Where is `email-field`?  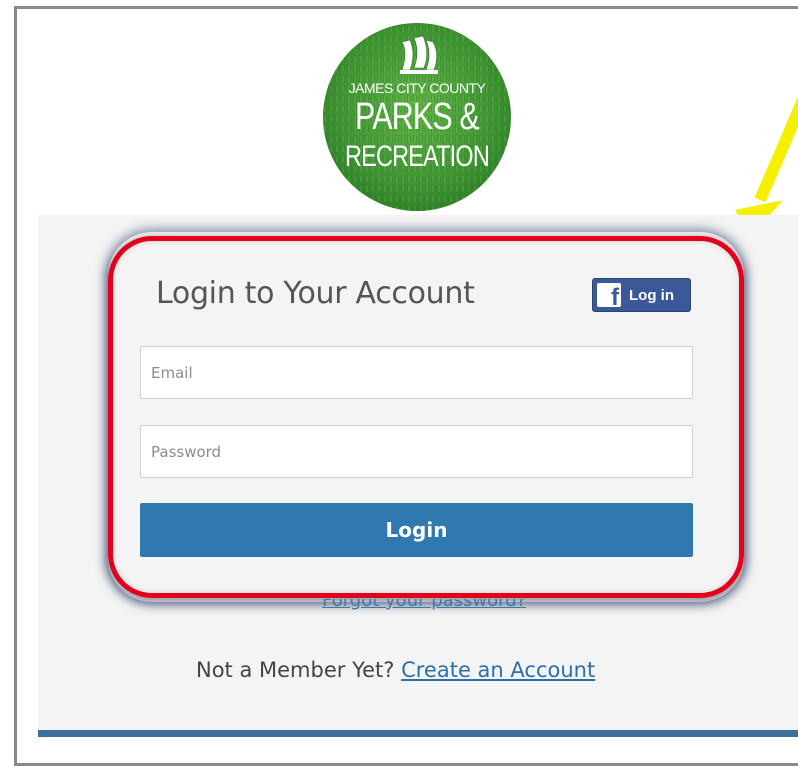
email-field is located at coordinates (416, 372).